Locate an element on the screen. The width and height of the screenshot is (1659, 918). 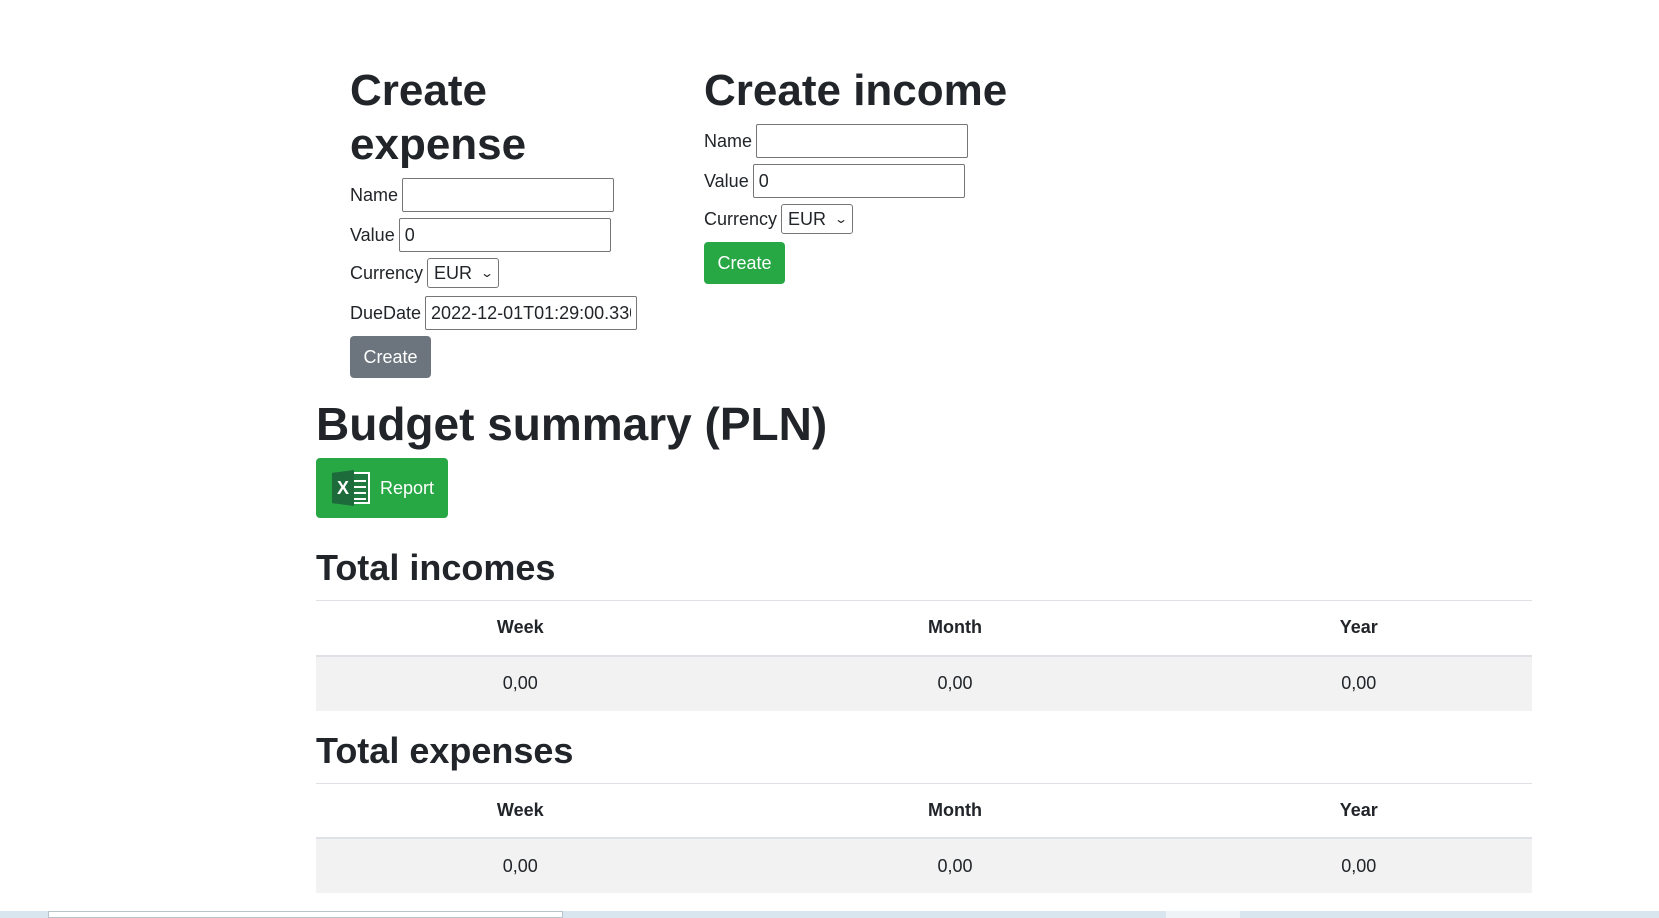
expense-currency-select: EUR ⌄ is located at coordinates (463, 273).